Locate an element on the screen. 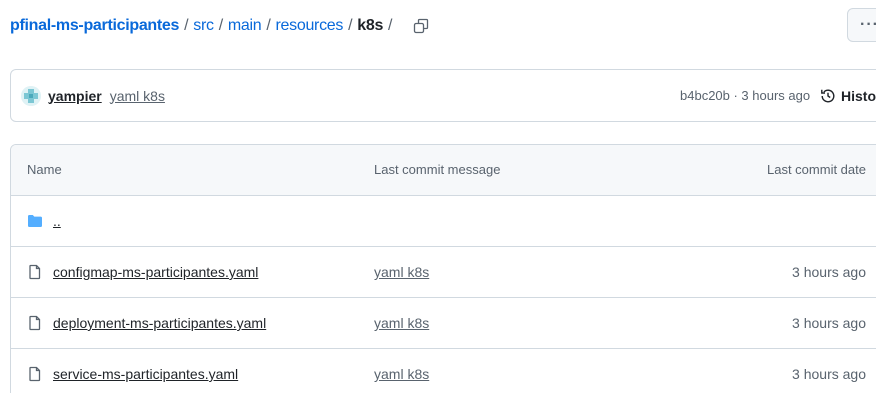 This screenshot has width=876, height=393. commit-author-link: yampier is located at coordinates (75, 96).